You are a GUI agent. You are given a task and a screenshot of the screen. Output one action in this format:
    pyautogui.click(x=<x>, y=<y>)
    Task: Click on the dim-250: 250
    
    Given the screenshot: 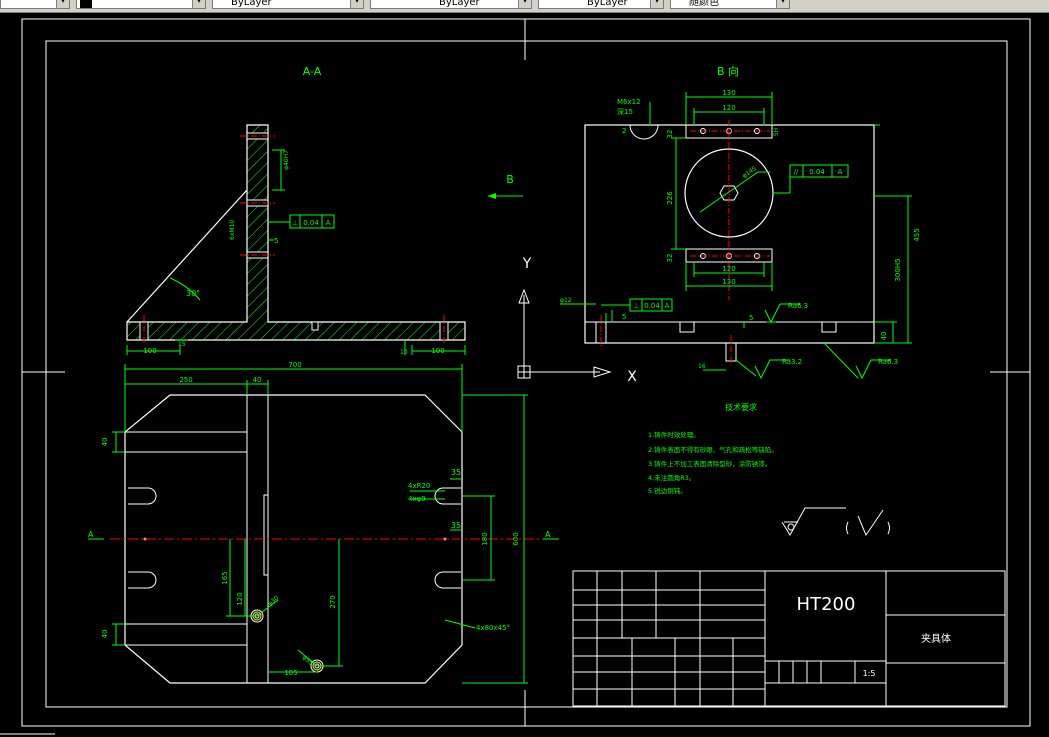 What is the action you would take?
    pyautogui.click(x=185, y=380)
    